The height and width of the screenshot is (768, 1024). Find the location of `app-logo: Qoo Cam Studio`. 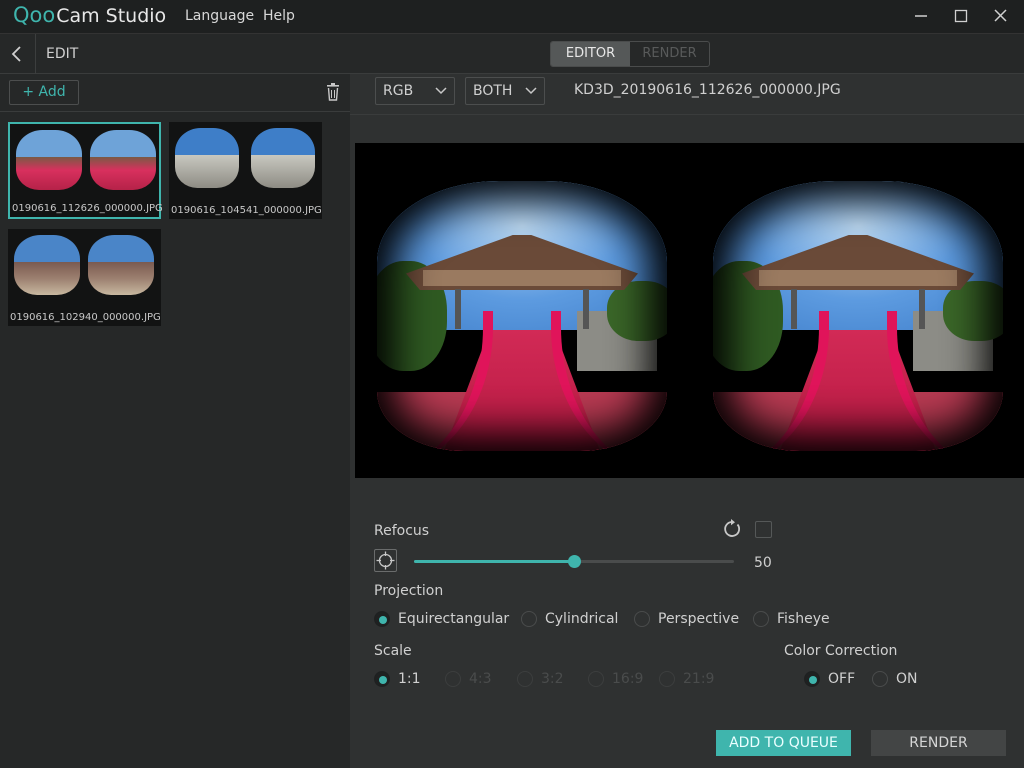

app-logo: Qoo Cam Studio is located at coordinates (89, 16).